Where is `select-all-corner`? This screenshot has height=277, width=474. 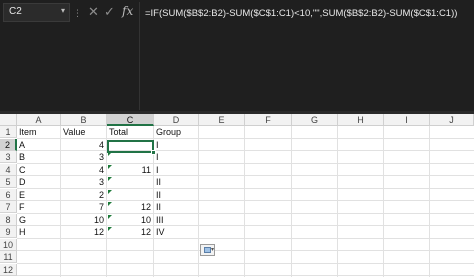
select-all-corner is located at coordinates (8, 120).